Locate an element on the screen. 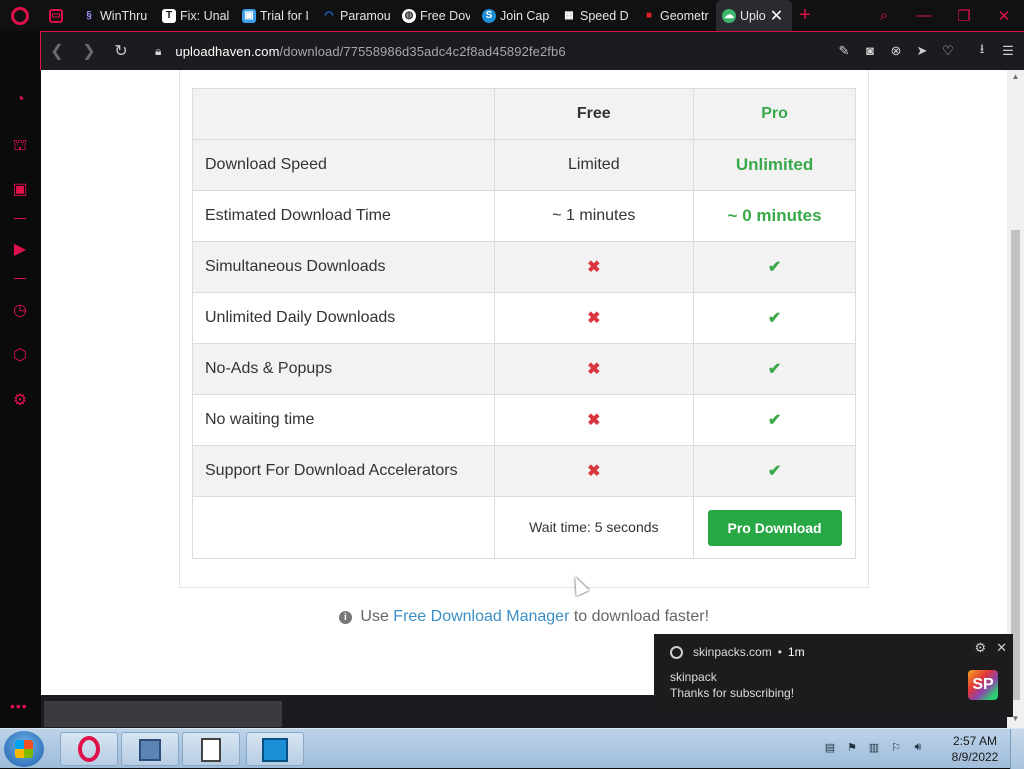 The image size is (1024, 769). sidebar: ◔ ⛫ ▣ ▶ ◷ ⬡ ⚙ ••• is located at coordinates (20, 399).